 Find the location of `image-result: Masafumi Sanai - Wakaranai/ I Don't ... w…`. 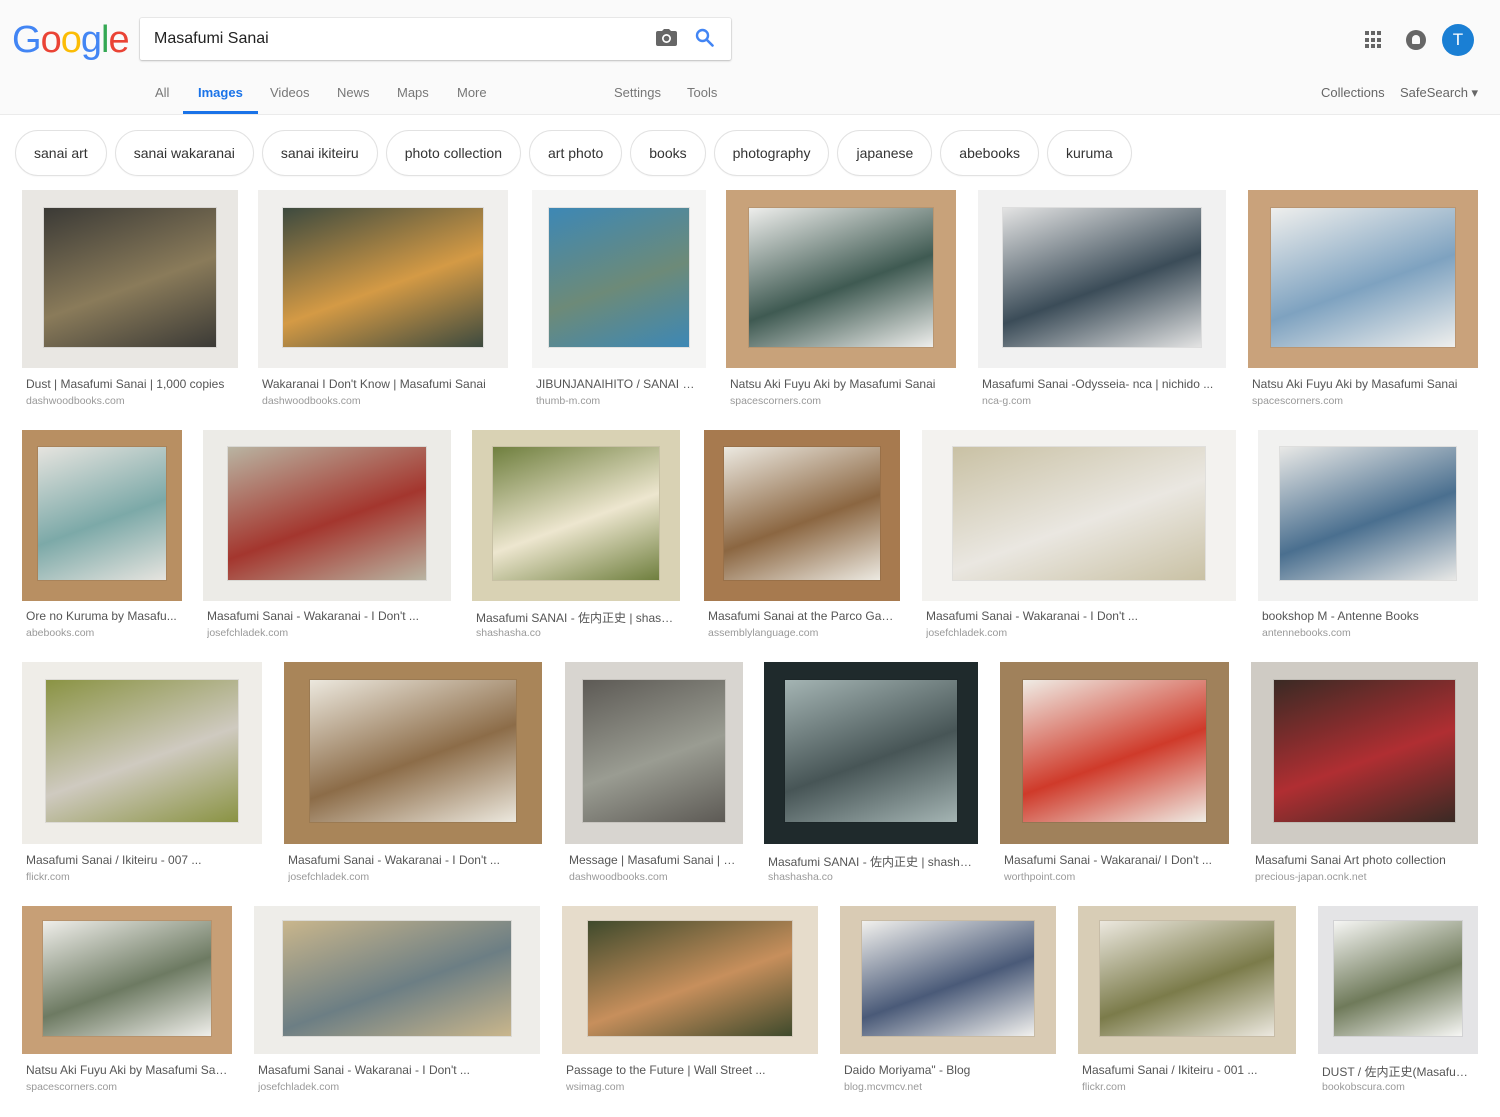

image-result: Masafumi Sanai - Wakaranai/ I Don't ... w… is located at coordinates (1114, 774).